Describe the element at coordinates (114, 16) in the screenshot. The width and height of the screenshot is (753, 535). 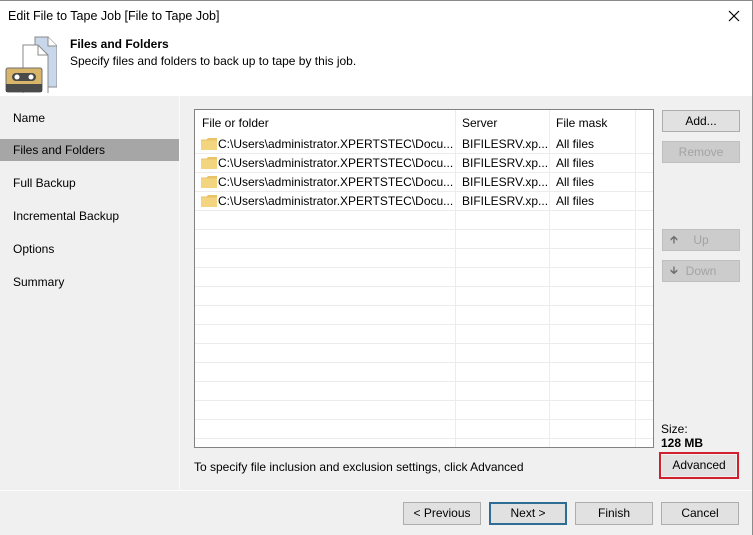
I see `window-title: Edit File to Tape Job [File to Tape Job]` at that location.